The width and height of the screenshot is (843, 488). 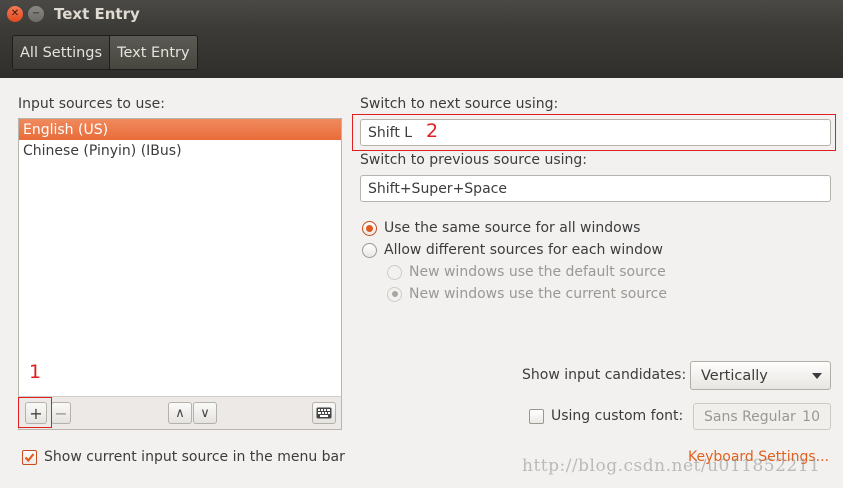 What do you see at coordinates (432, 131) in the screenshot?
I see `annotation-number-2: 2` at bounding box center [432, 131].